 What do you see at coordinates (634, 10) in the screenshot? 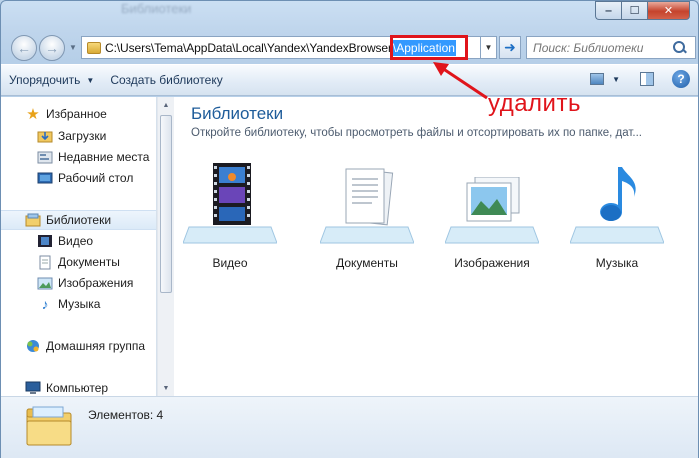
I see `maximize-button: ☐` at bounding box center [634, 10].